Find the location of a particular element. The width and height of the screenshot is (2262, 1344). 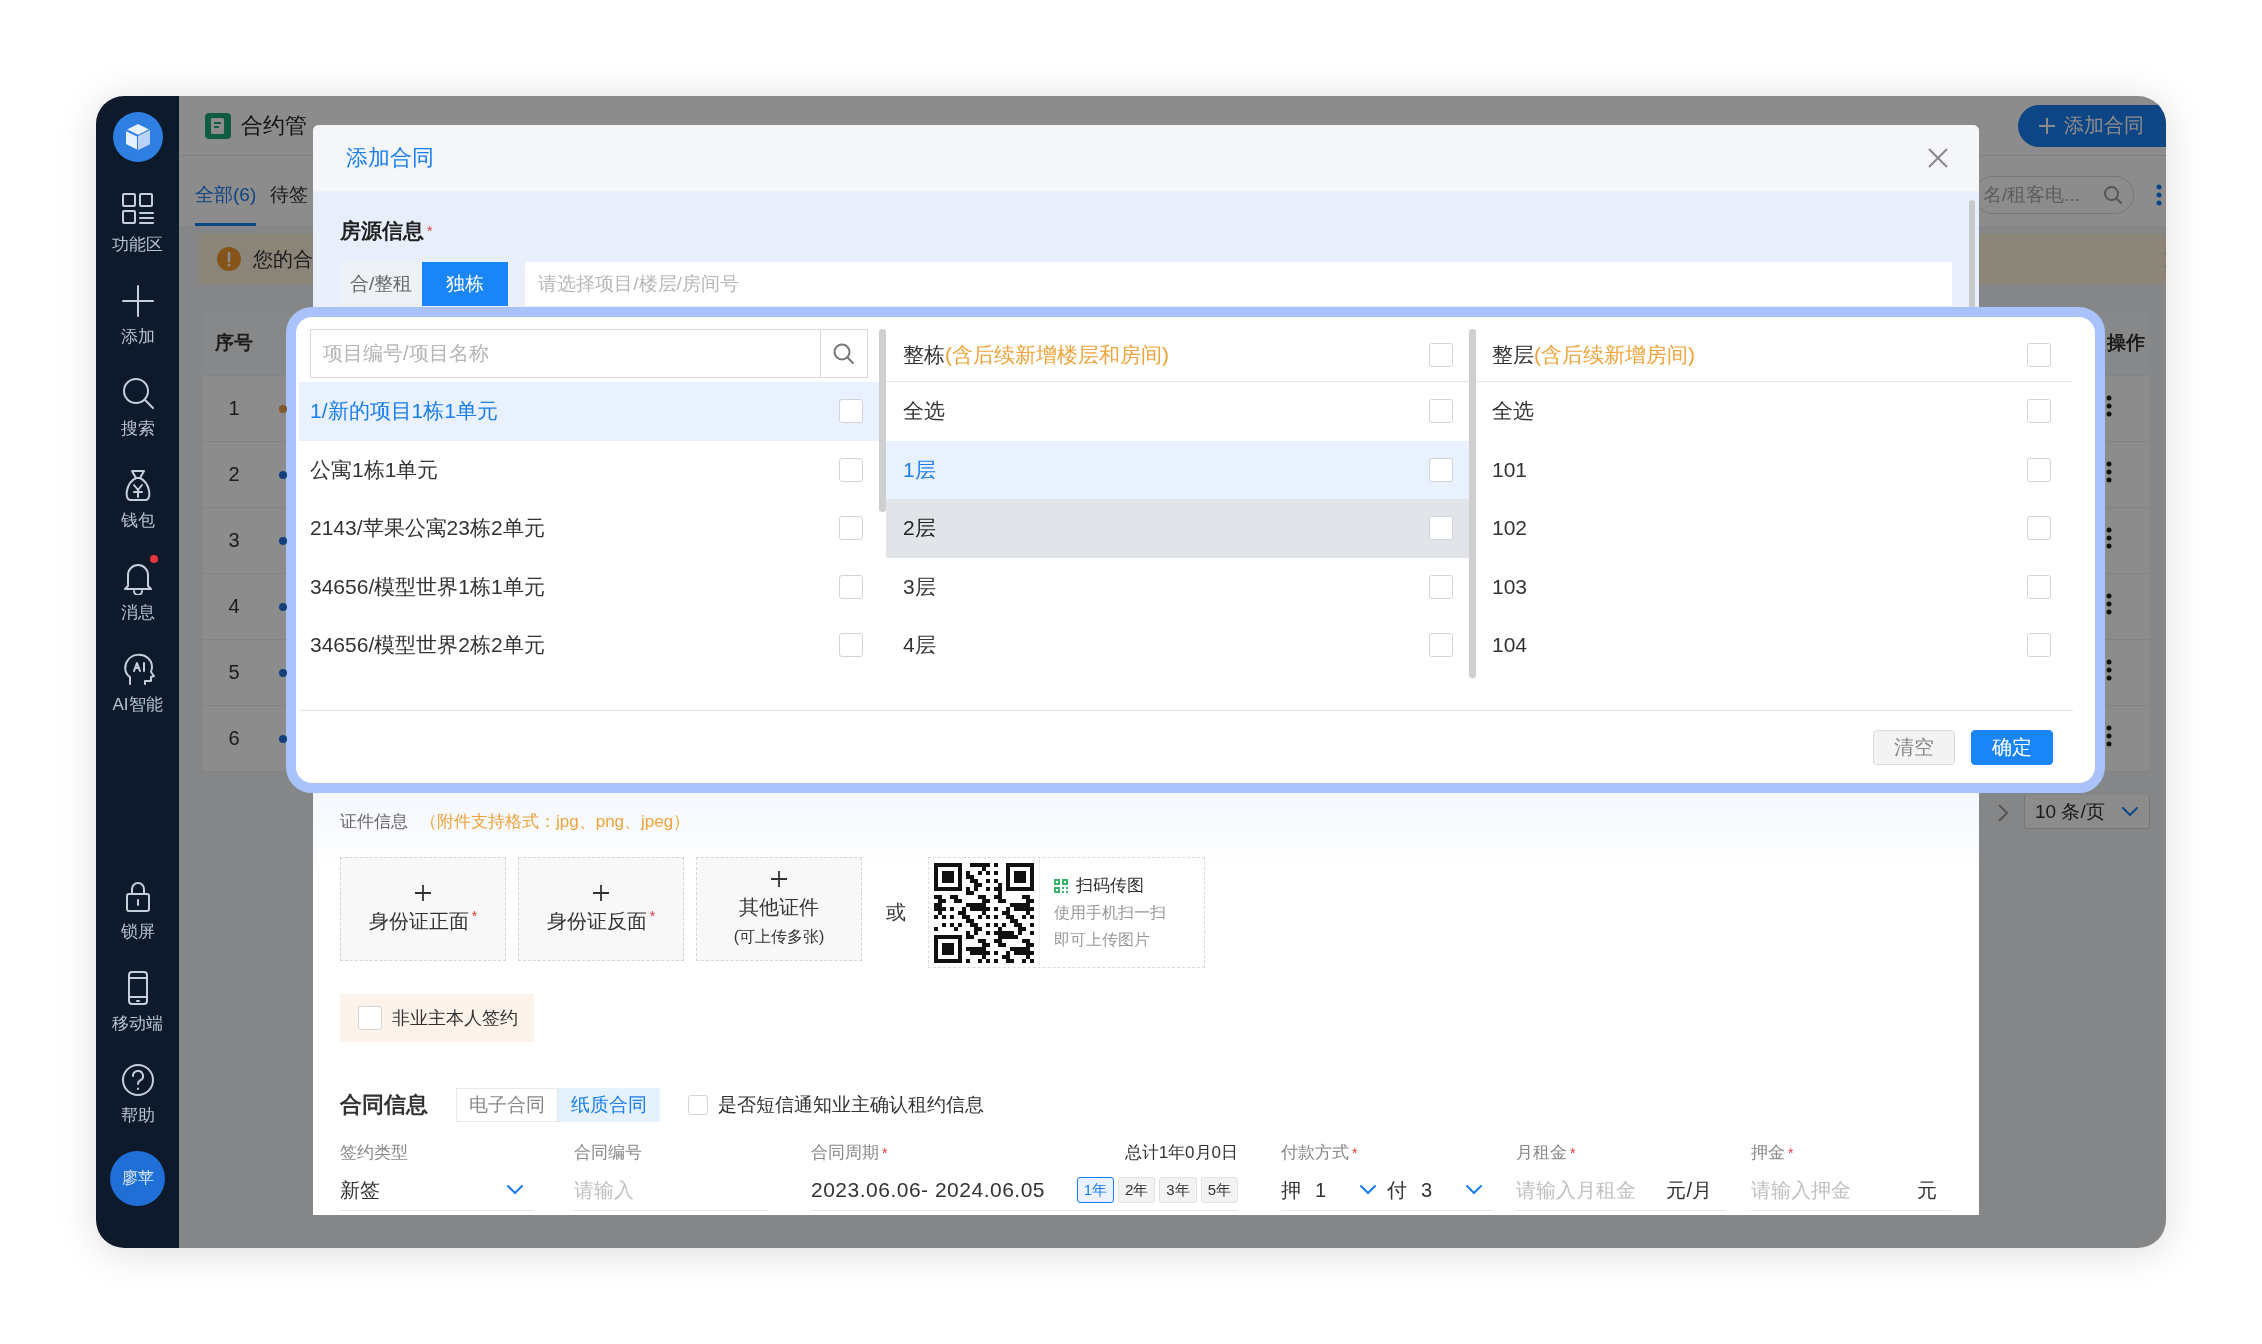

section-title: 合同信息 is located at coordinates (384, 1105).